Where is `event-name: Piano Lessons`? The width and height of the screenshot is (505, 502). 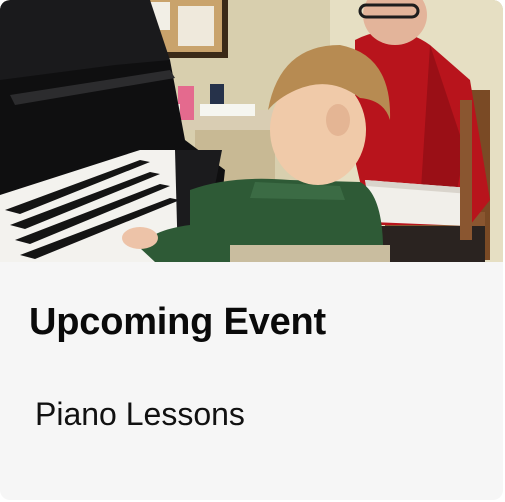 event-name: Piano Lessons is located at coordinates (140, 414).